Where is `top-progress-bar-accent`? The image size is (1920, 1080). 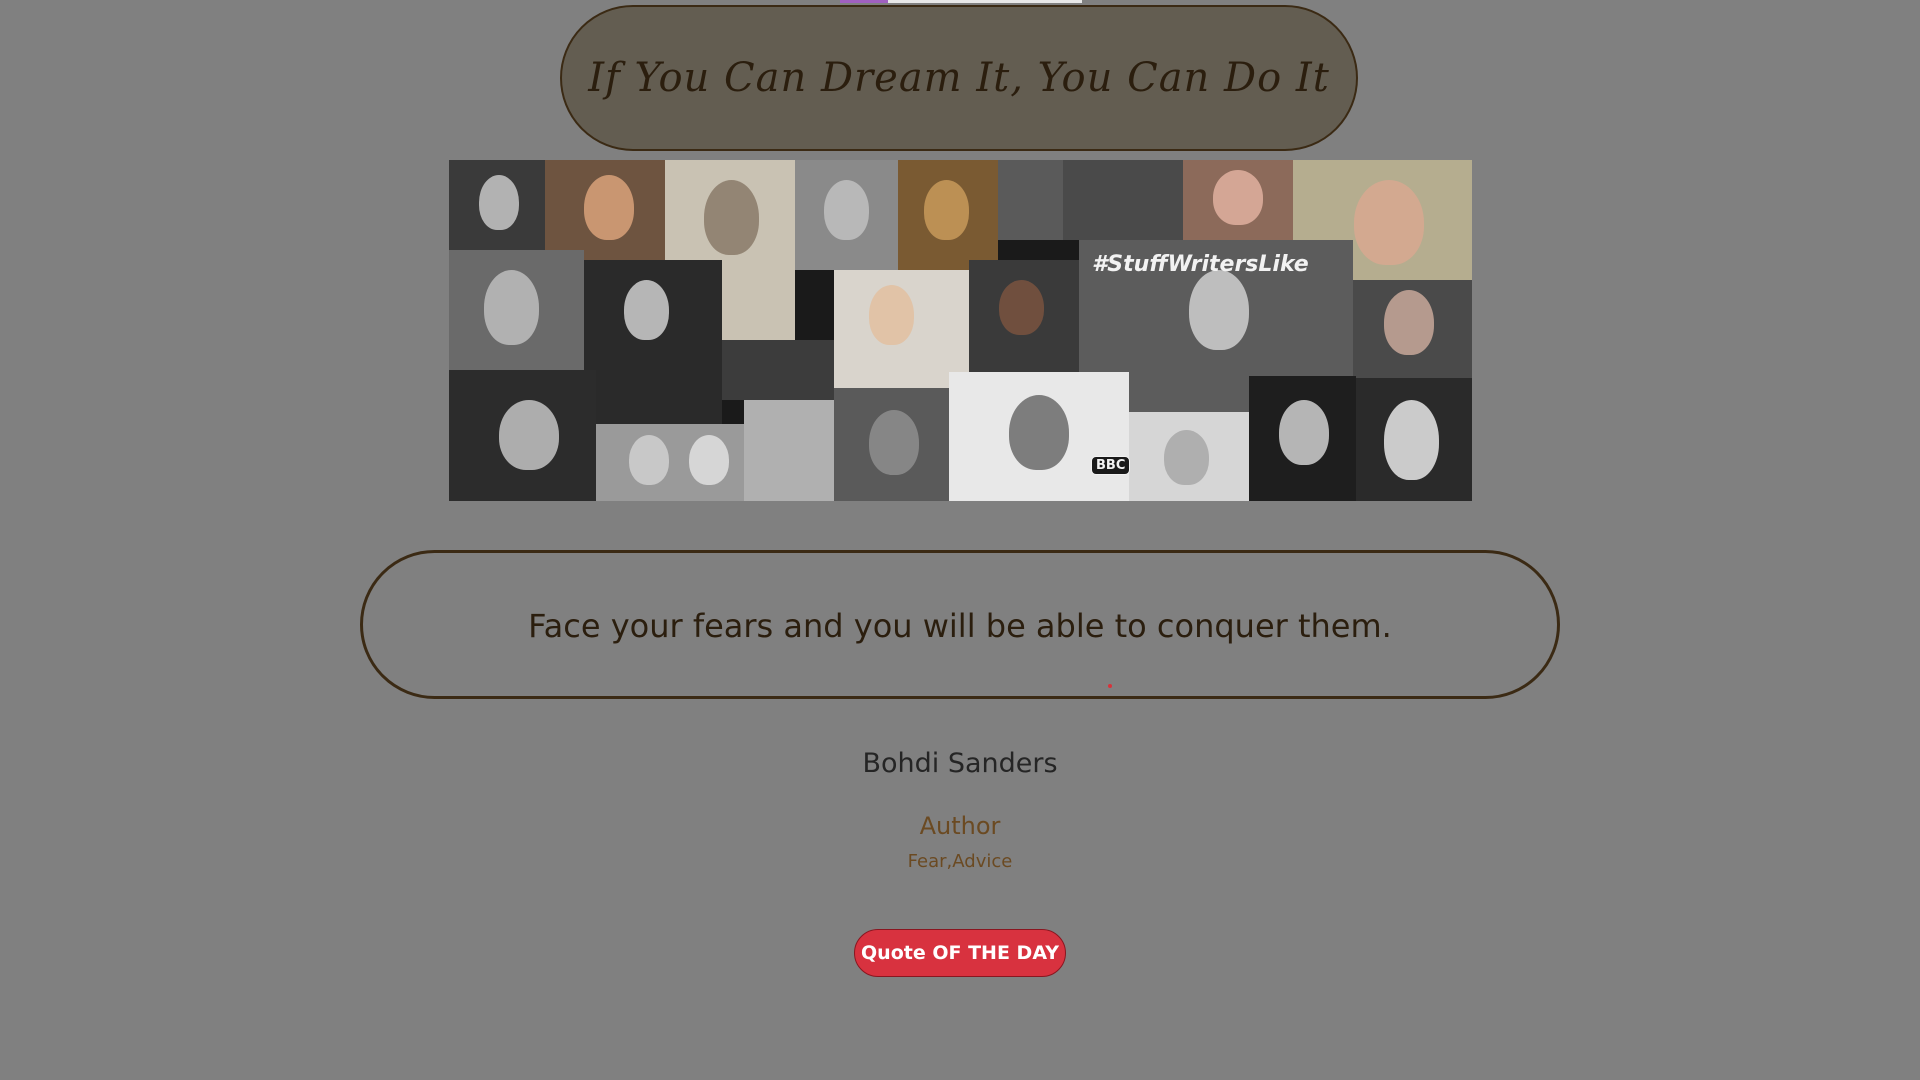 top-progress-bar-accent is located at coordinates (864, 1).